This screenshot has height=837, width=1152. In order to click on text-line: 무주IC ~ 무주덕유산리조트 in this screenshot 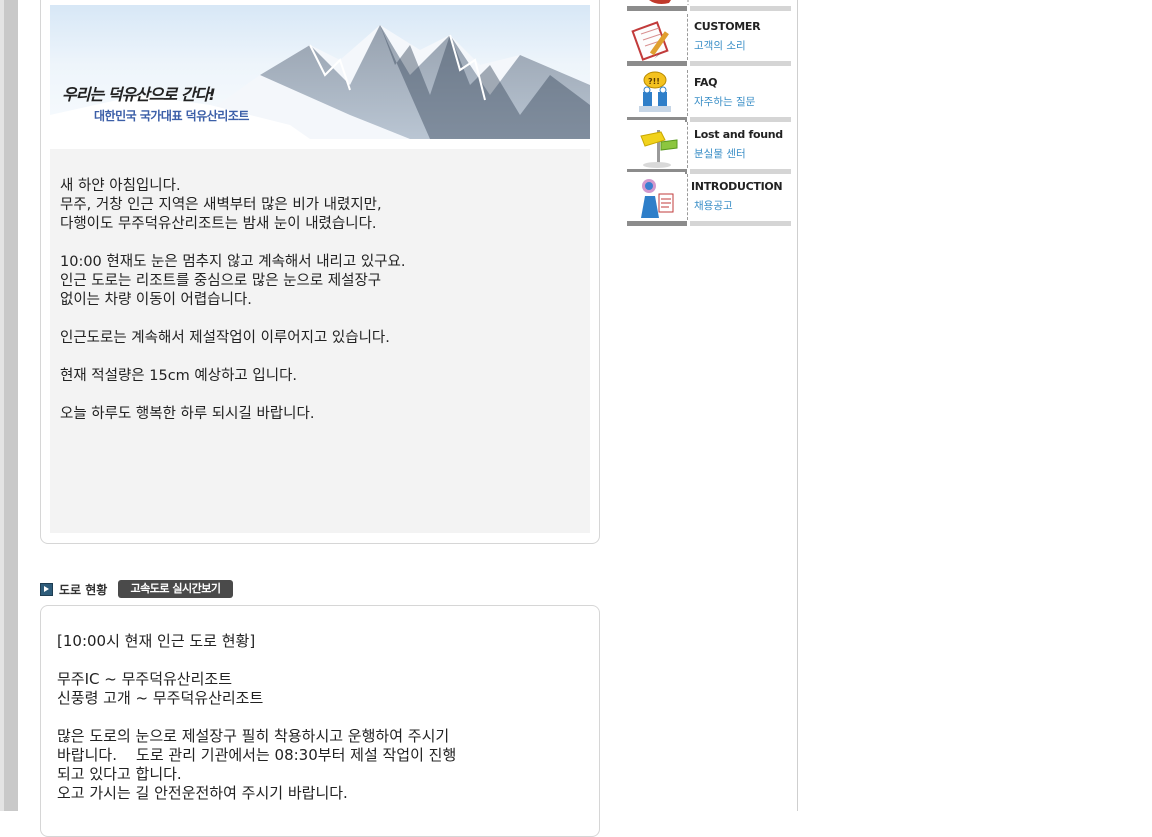, I will do `click(145, 679)`.